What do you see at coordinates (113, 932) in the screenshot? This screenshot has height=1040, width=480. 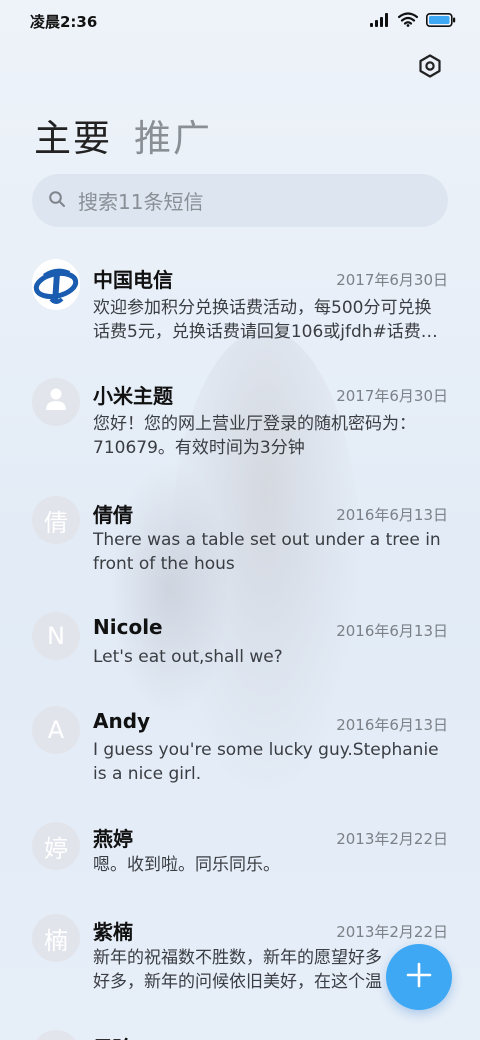 I see `conversation-name: 紫楠` at bounding box center [113, 932].